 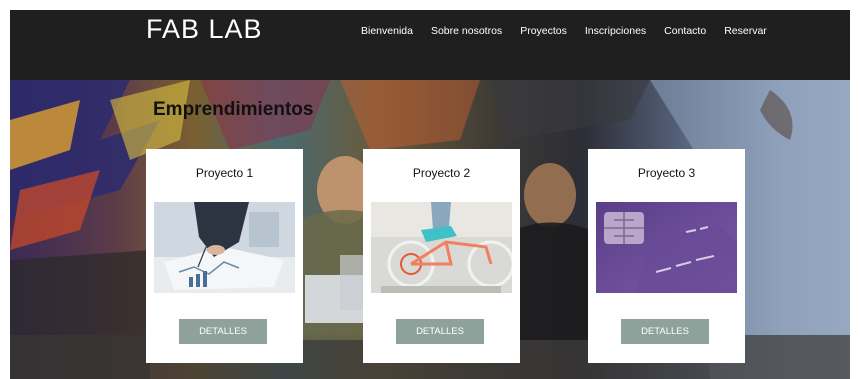 What do you see at coordinates (440, 331) in the screenshot?
I see `details-button-2: DETALLES` at bounding box center [440, 331].